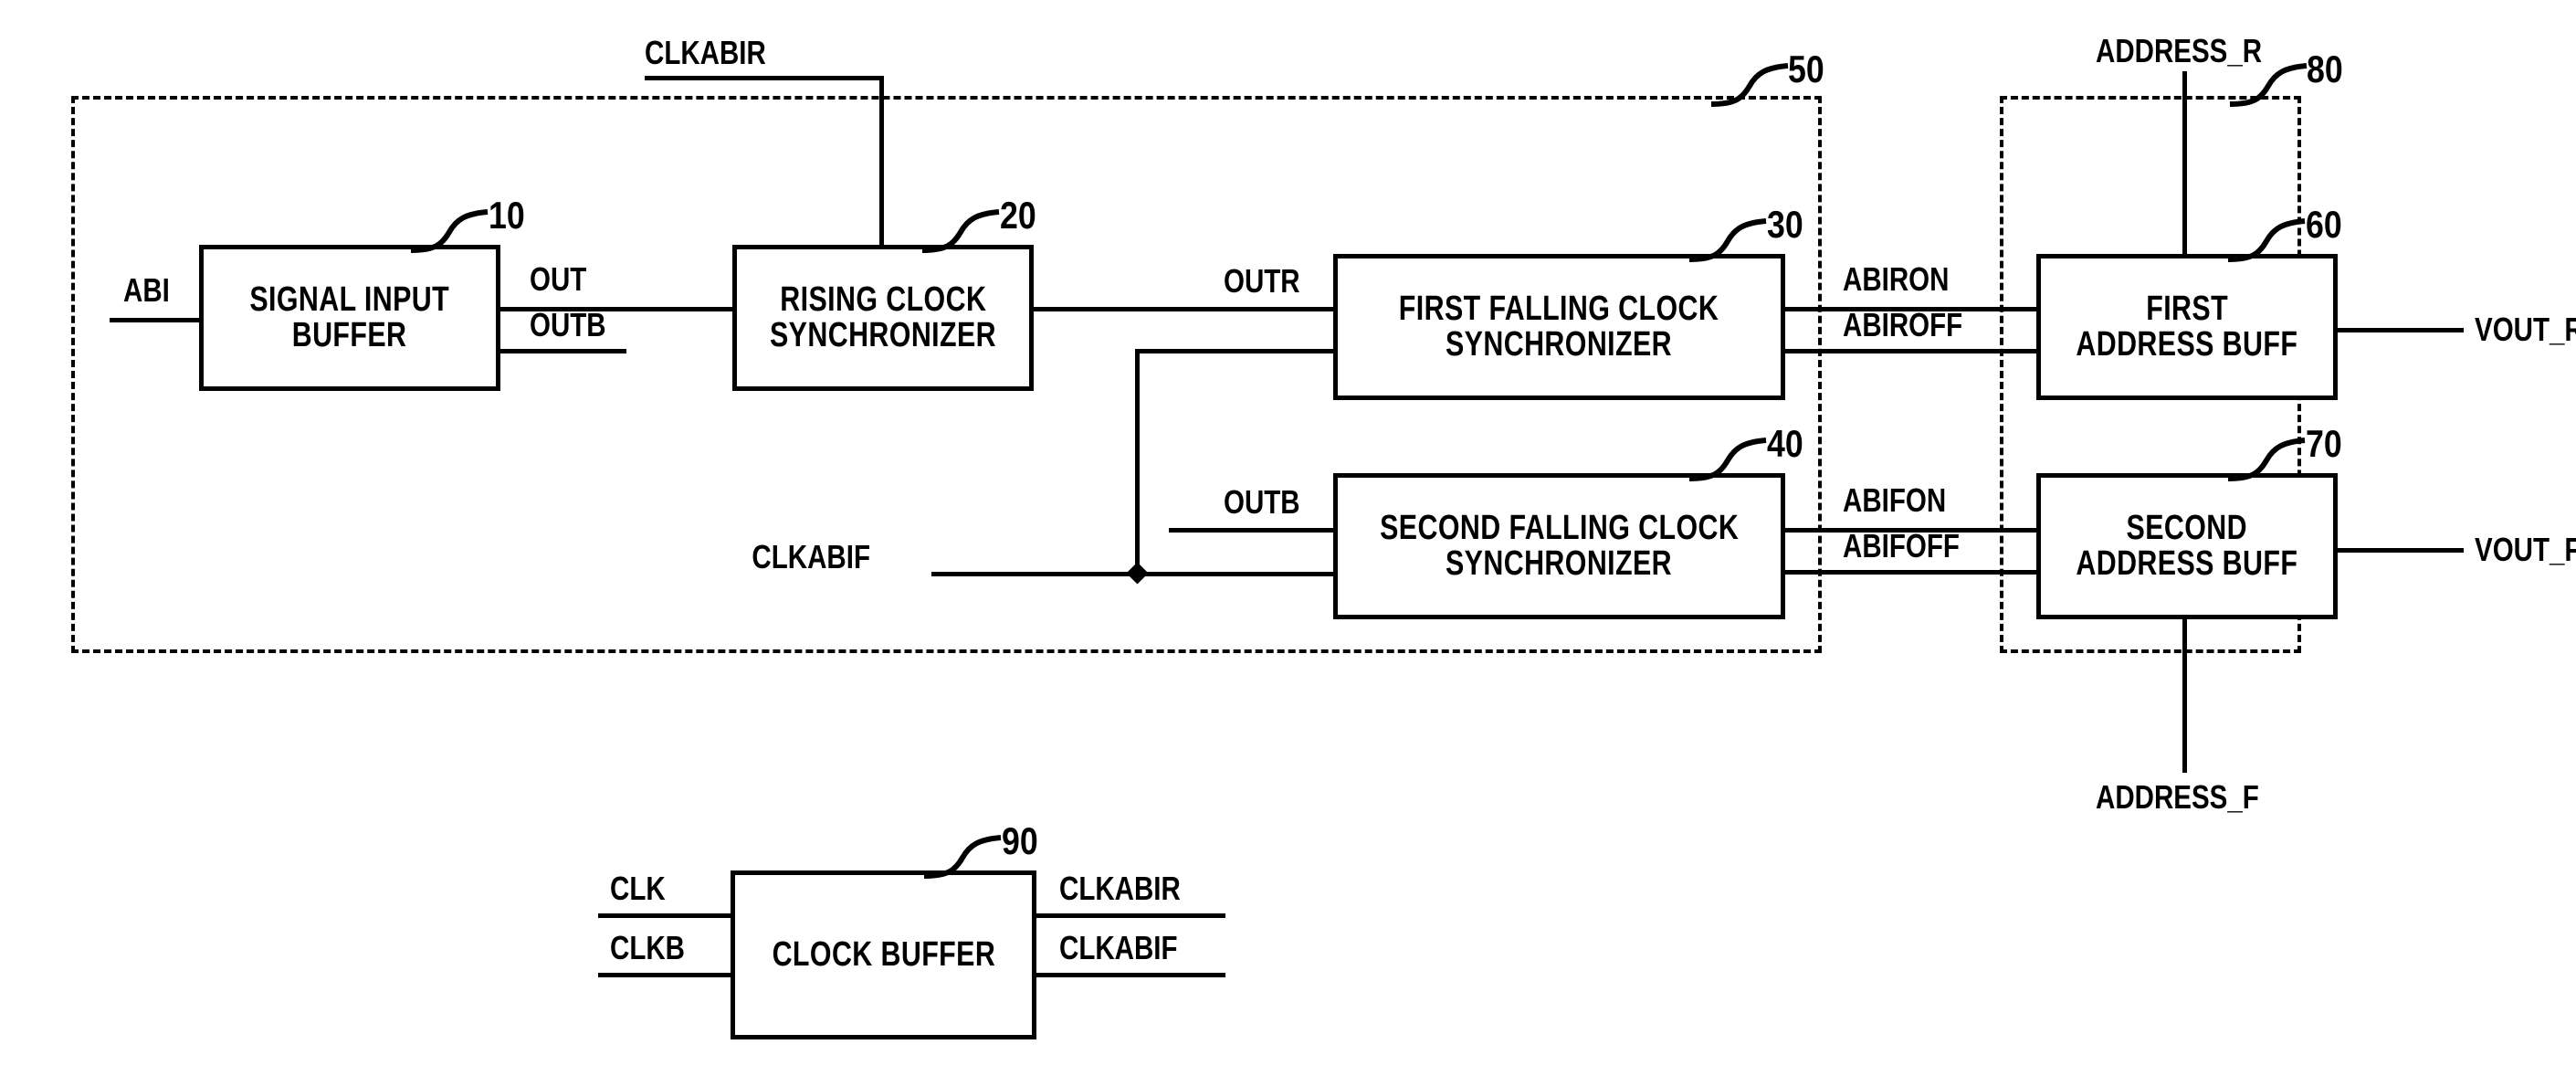  What do you see at coordinates (764, 78) in the screenshot?
I see `wire-clkabir-horizontal` at bounding box center [764, 78].